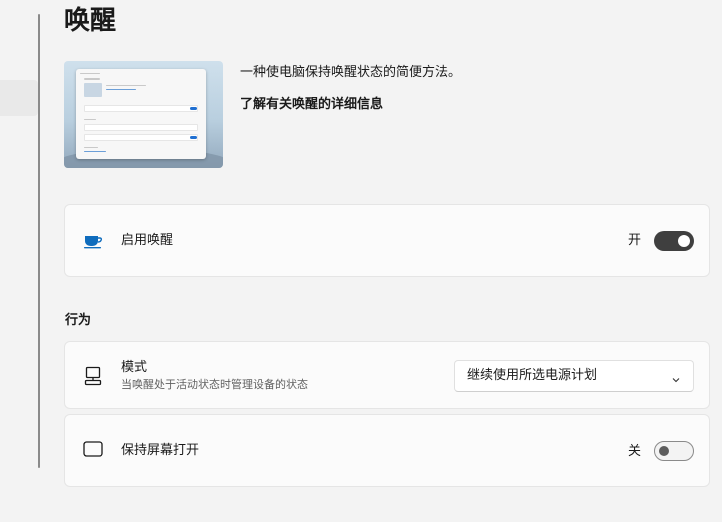  What do you see at coordinates (674, 241) in the screenshot?
I see `enable-awake-toggle` at bounding box center [674, 241].